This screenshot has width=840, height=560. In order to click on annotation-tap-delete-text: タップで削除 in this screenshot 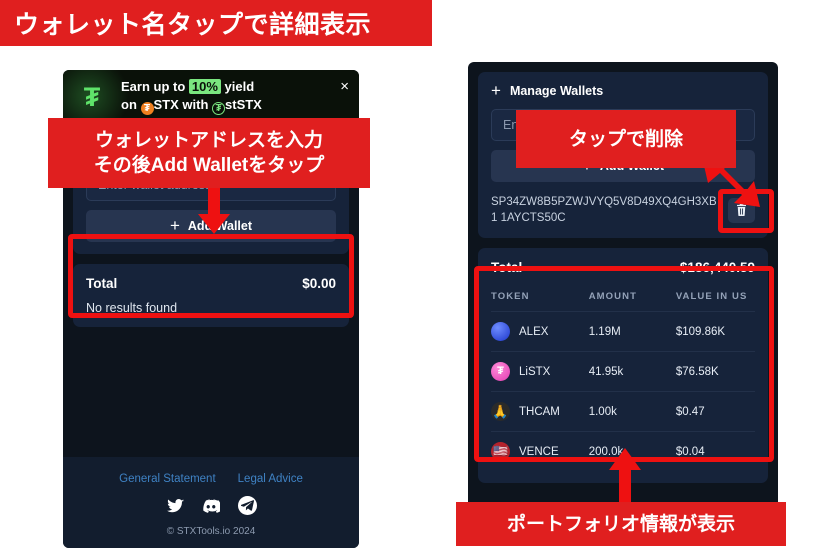, I will do `click(625, 139)`.